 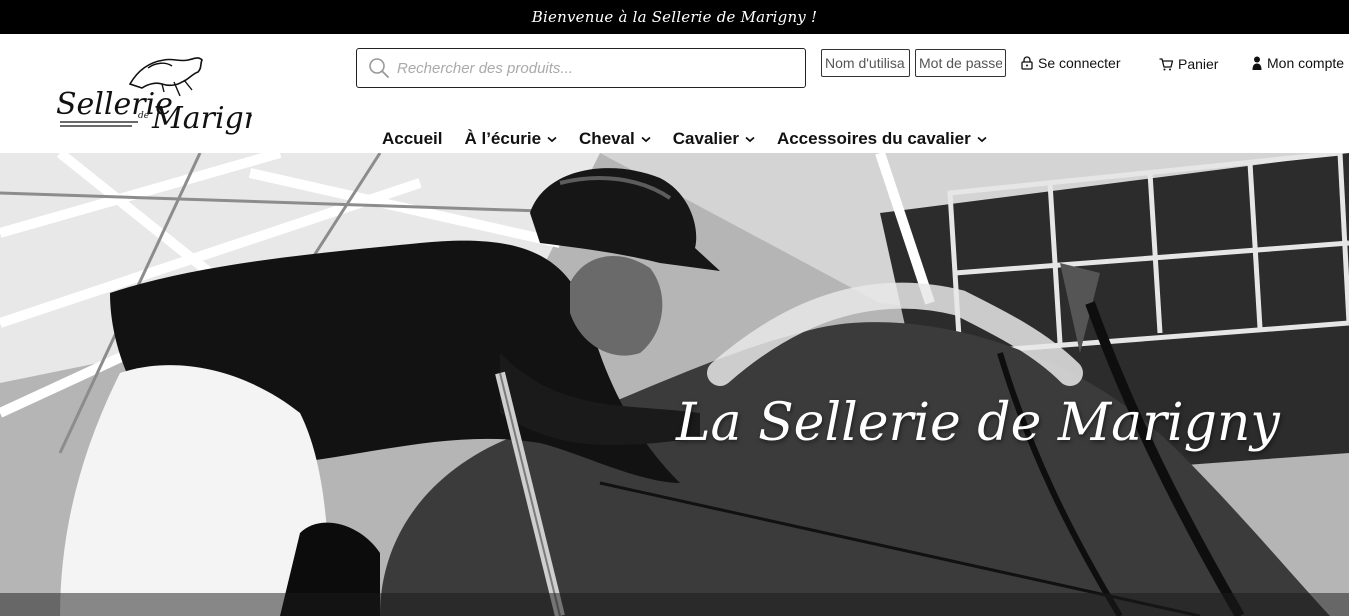 I want to click on hero-title: La Sellerie de Marigny, so click(x=978, y=423).